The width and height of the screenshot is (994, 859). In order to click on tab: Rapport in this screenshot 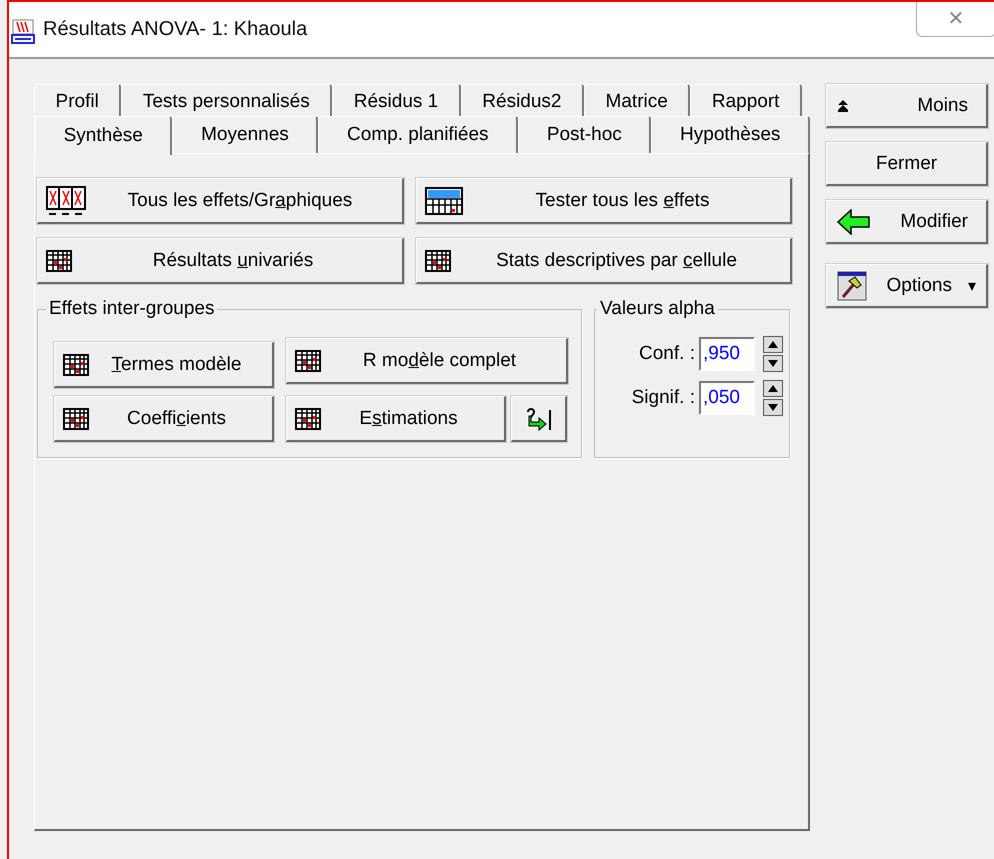, I will do `click(746, 101)`.